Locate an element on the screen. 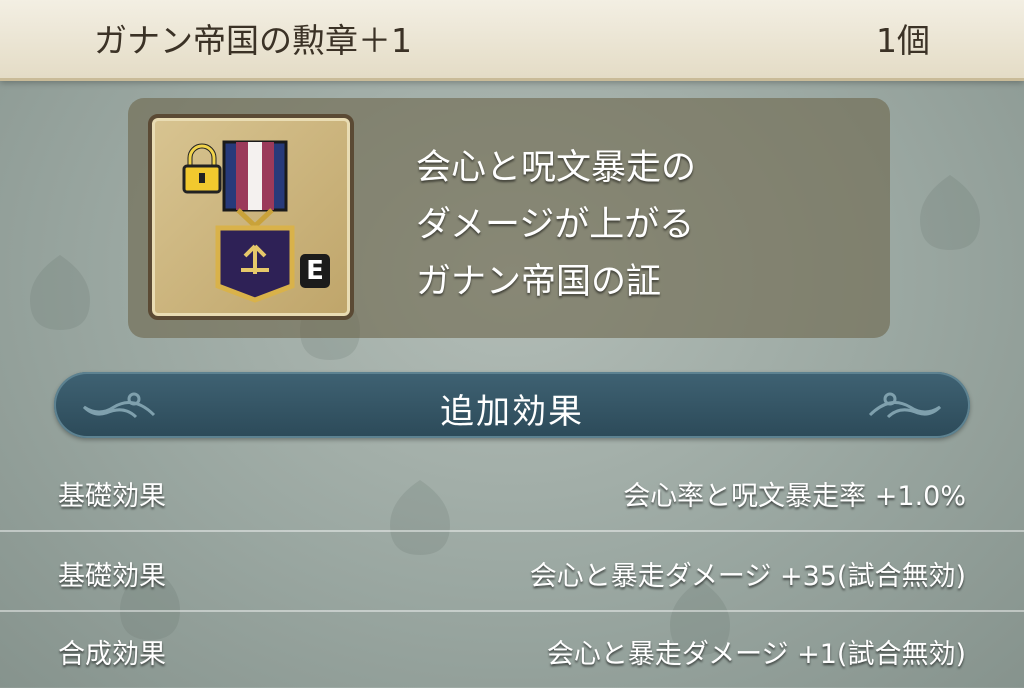 The width and height of the screenshot is (1024, 688). item-description: 会心と呪文暴走の ダメージが上がる ガナン帝国の証 is located at coordinates (556, 225).